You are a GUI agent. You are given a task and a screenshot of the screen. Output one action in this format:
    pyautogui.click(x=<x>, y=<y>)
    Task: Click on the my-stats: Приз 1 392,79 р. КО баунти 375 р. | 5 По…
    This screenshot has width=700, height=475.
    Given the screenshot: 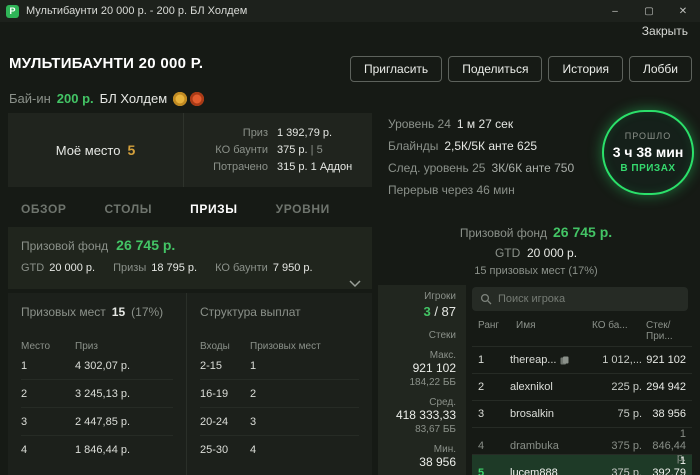 What is the action you would take?
    pyautogui.click(x=278, y=150)
    